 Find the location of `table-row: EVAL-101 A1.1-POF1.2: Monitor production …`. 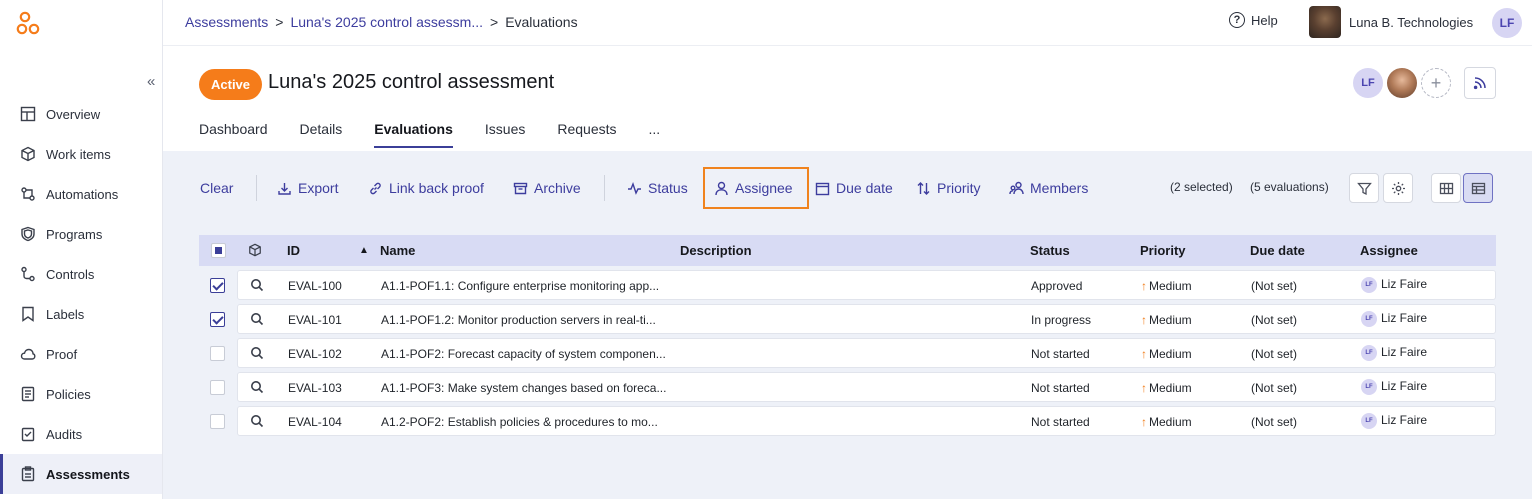

table-row: EVAL-101 A1.1-POF1.2: Monitor production … is located at coordinates (866, 319).